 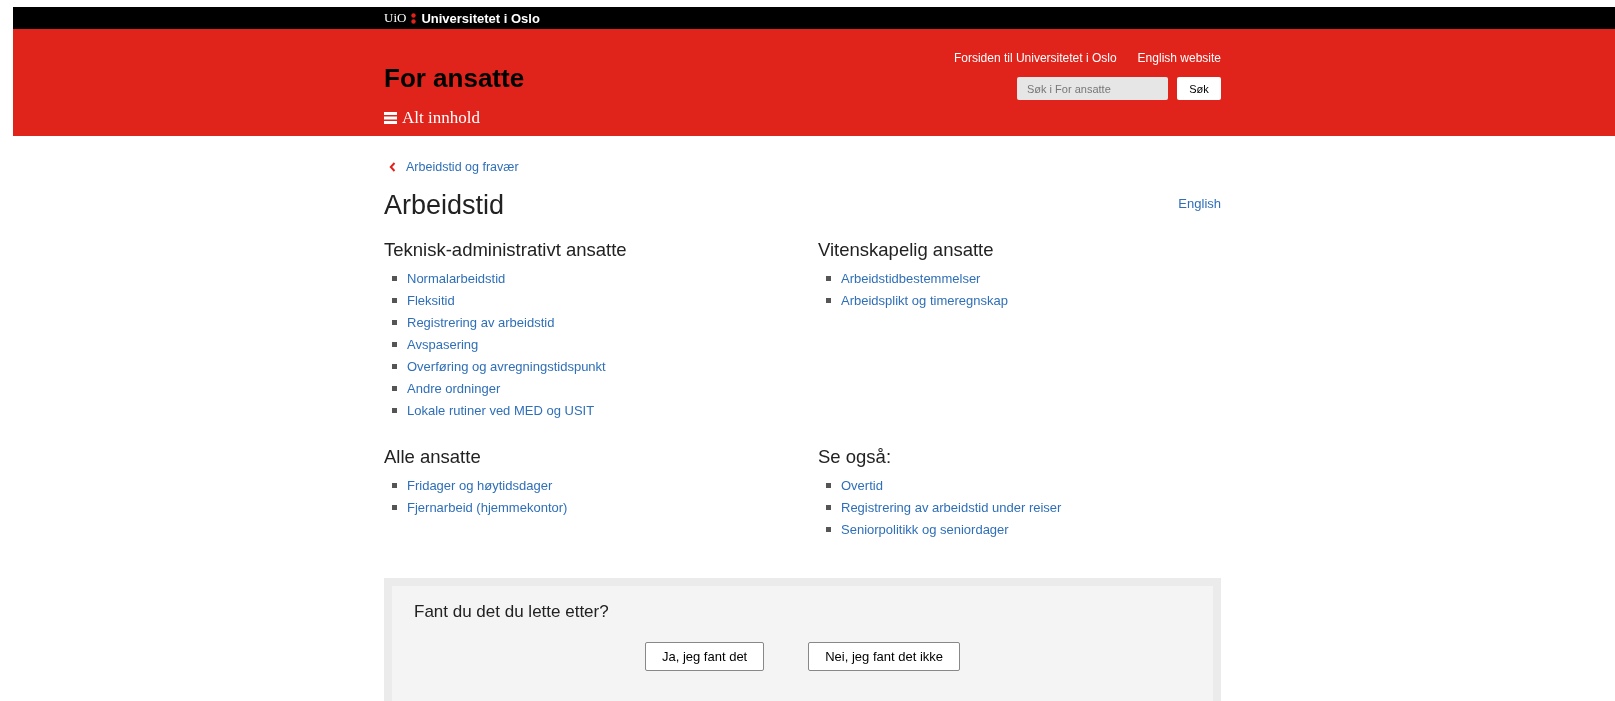 I want to click on breadcrumb-link: Arbeidstid og fravær, so click(x=462, y=167).